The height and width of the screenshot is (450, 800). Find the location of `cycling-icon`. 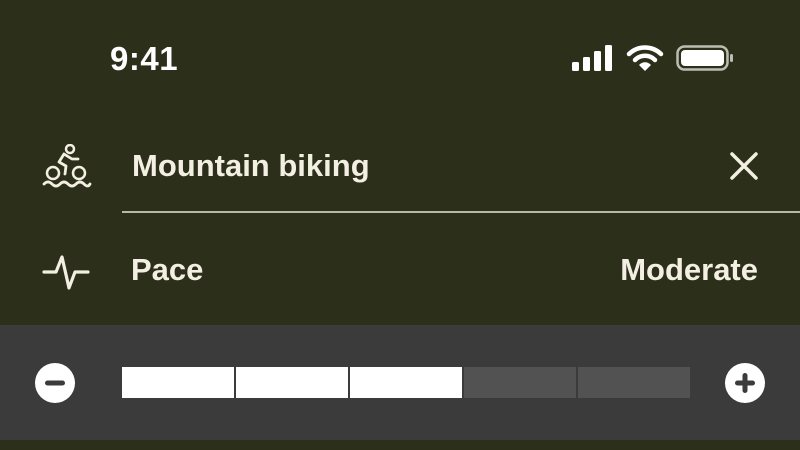

cycling-icon is located at coordinates (67, 166).